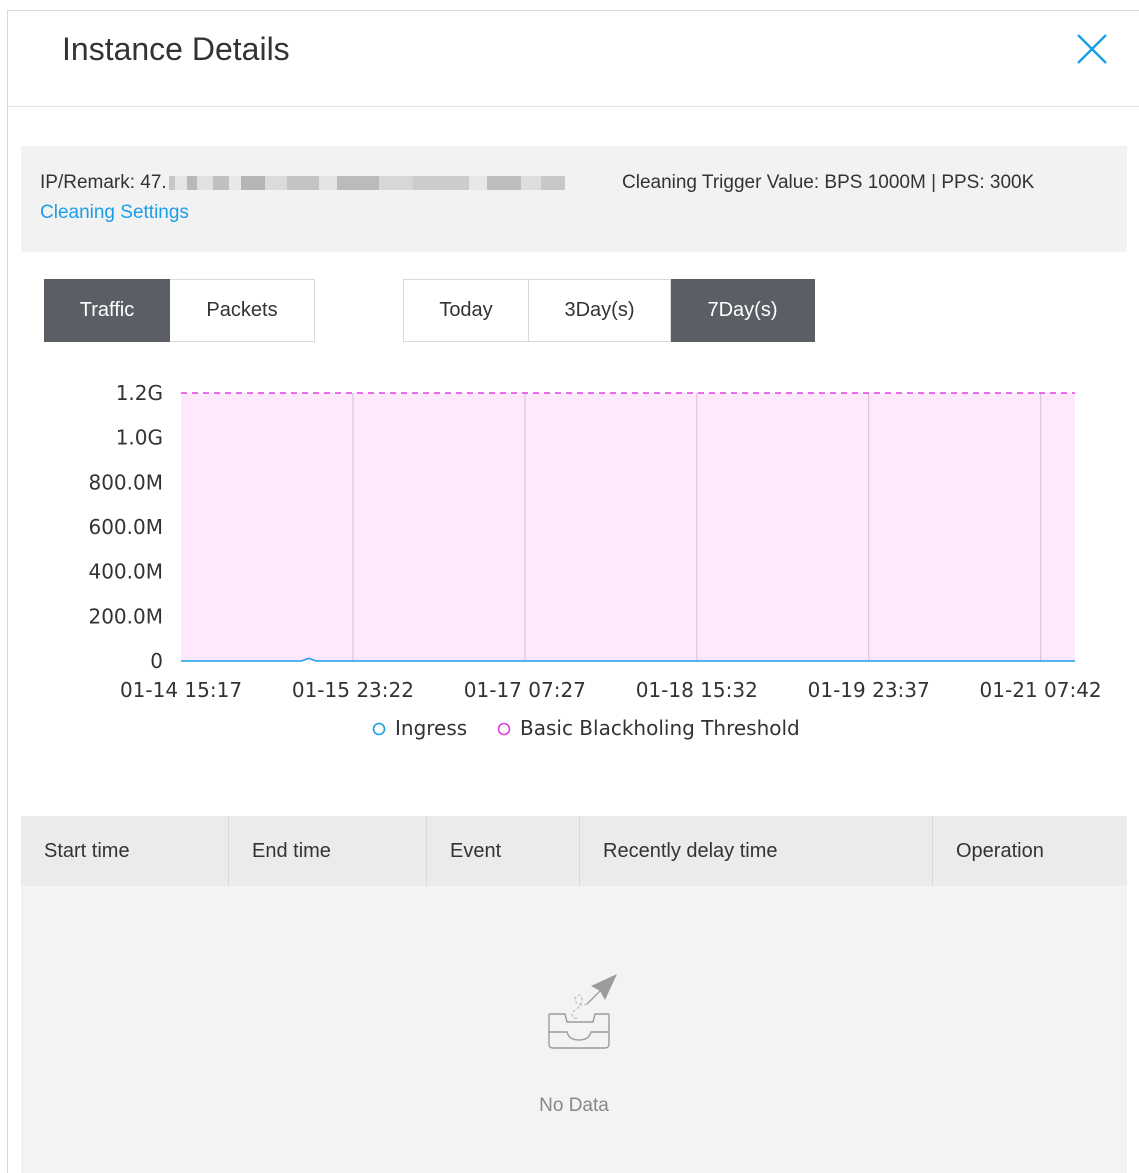 Image resolution: width=1139 pixels, height=1173 pixels. I want to click on y-tick-label: 600.0M, so click(125, 527).